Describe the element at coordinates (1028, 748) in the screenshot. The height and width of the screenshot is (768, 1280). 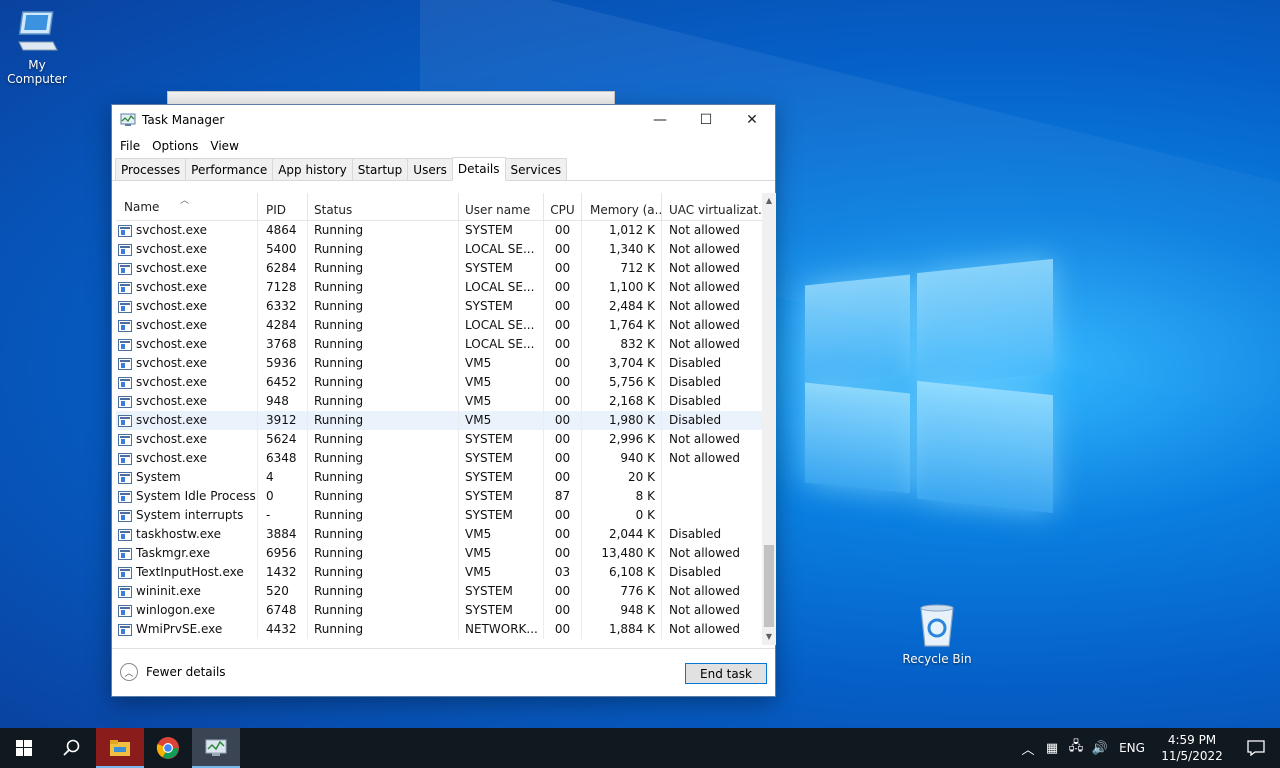
I see `chevron-up-icon: ︿` at that location.